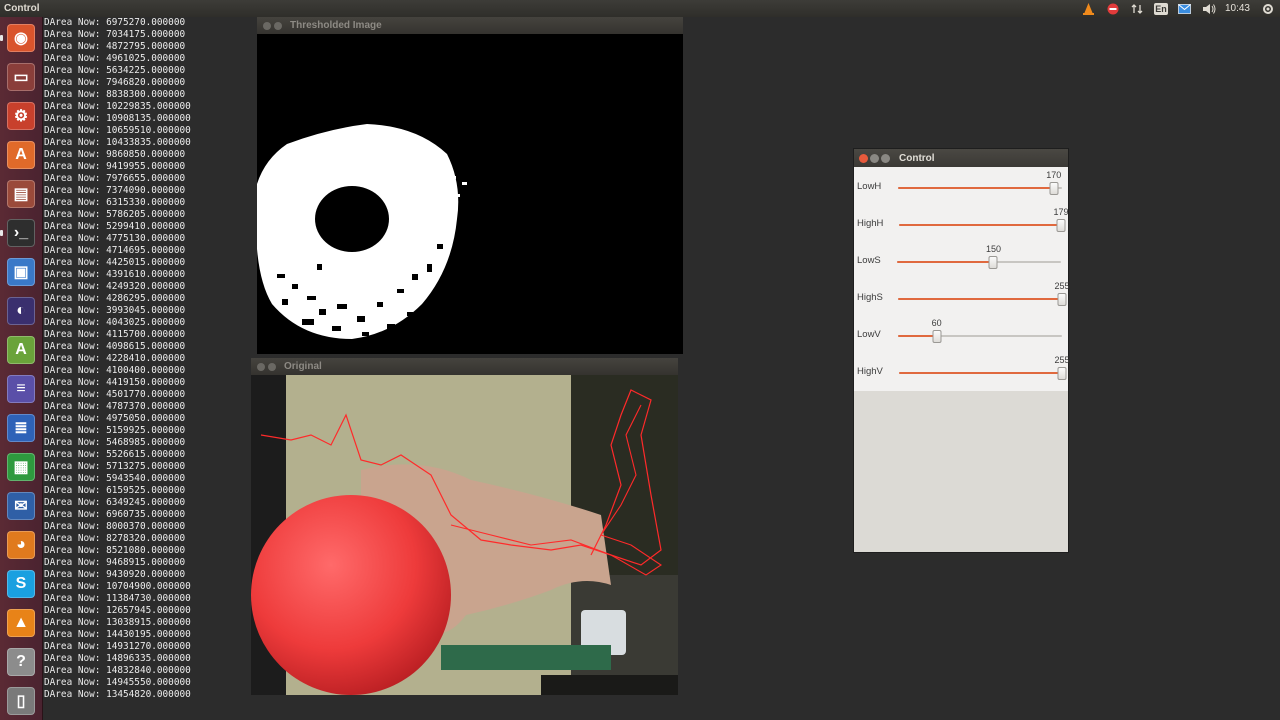 This screenshot has width=1280, height=720. I want to click on launcher-mathematica-button: ≡, so click(21, 389).